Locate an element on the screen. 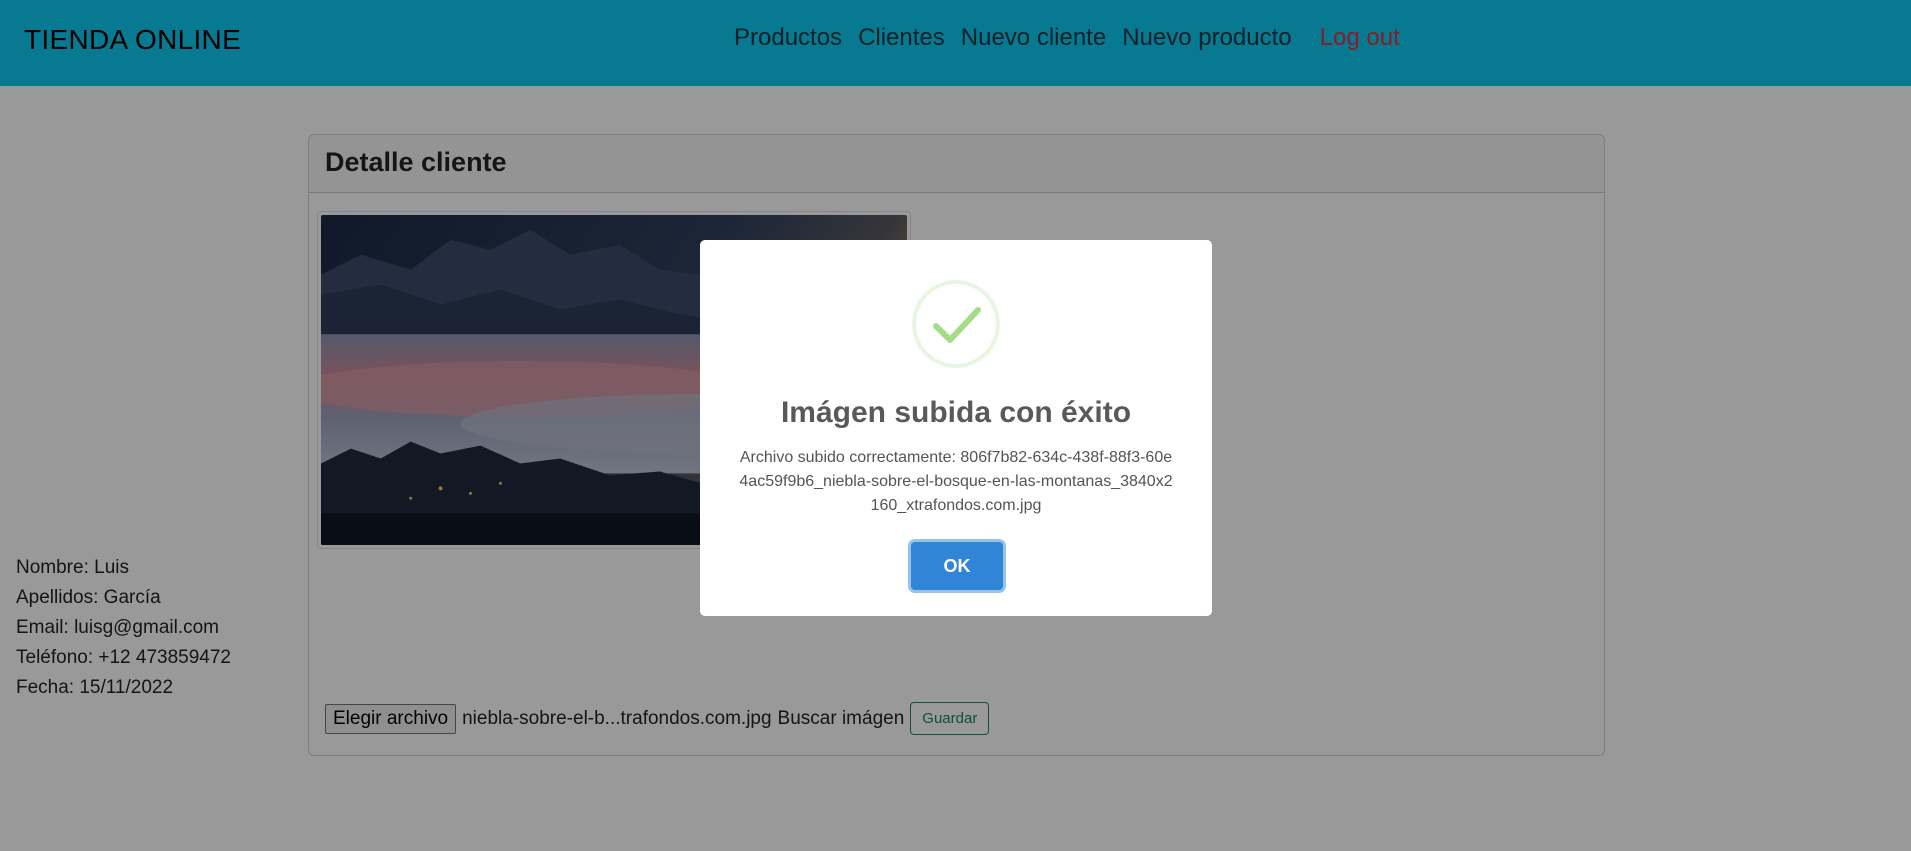 The image size is (1911, 851). dialog-title: Imágen subida con éxito is located at coordinates (956, 412).